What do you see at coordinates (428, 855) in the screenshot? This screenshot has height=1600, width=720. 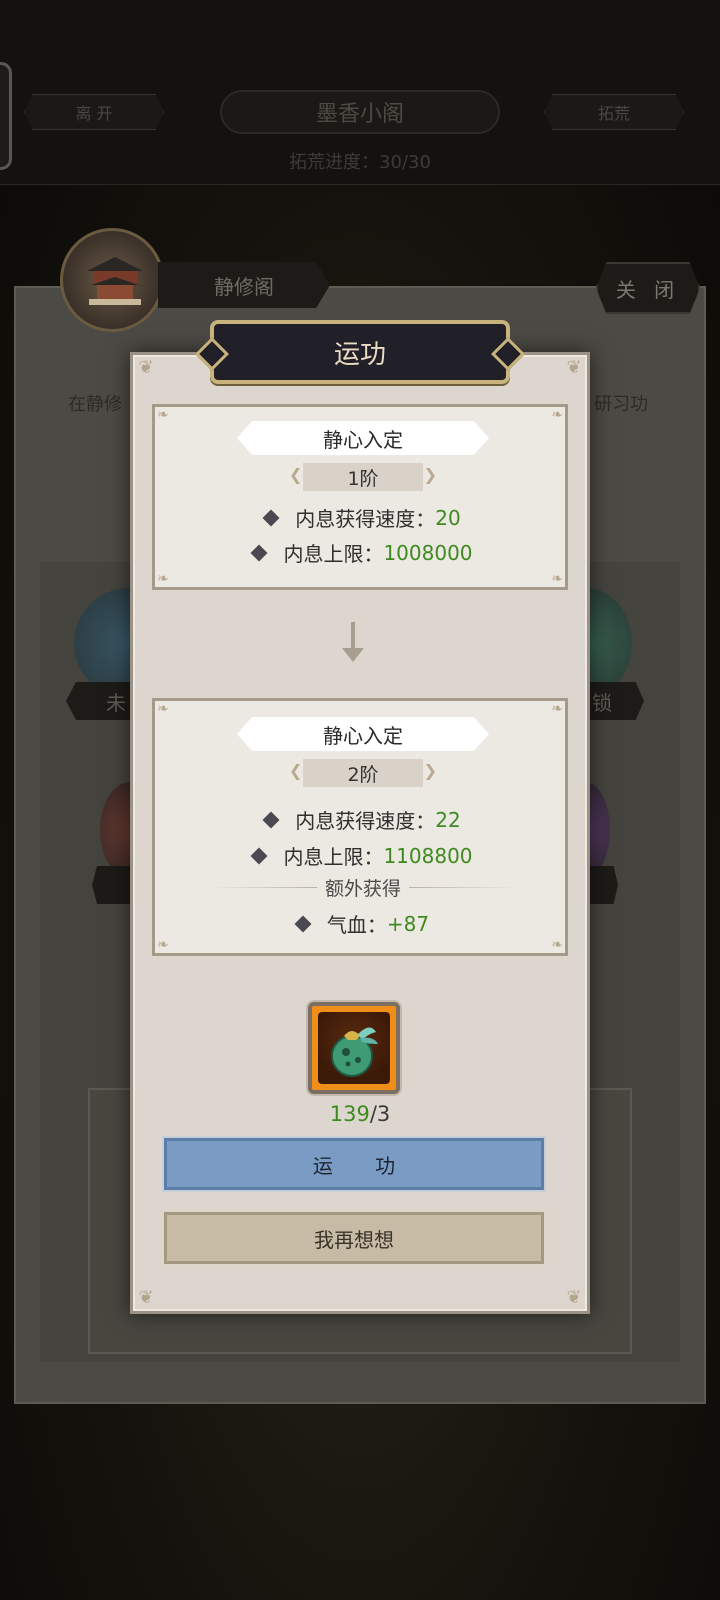 I see `stat-value: 1108800` at bounding box center [428, 855].